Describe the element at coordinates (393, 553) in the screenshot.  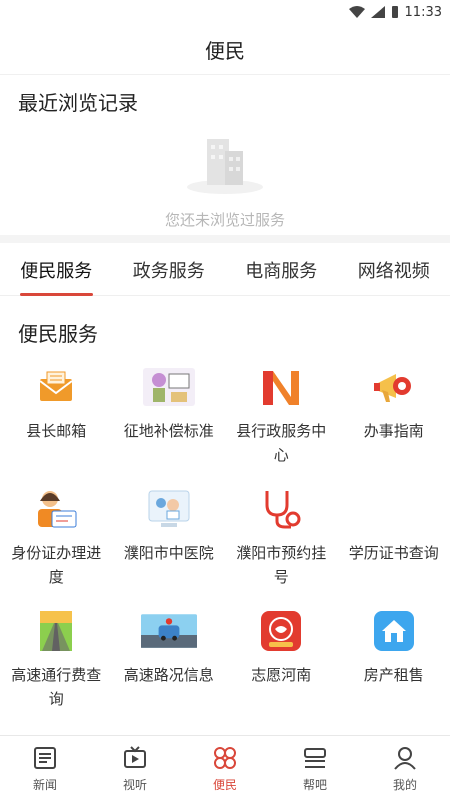
I see `service-label: 学历证书查询` at that location.